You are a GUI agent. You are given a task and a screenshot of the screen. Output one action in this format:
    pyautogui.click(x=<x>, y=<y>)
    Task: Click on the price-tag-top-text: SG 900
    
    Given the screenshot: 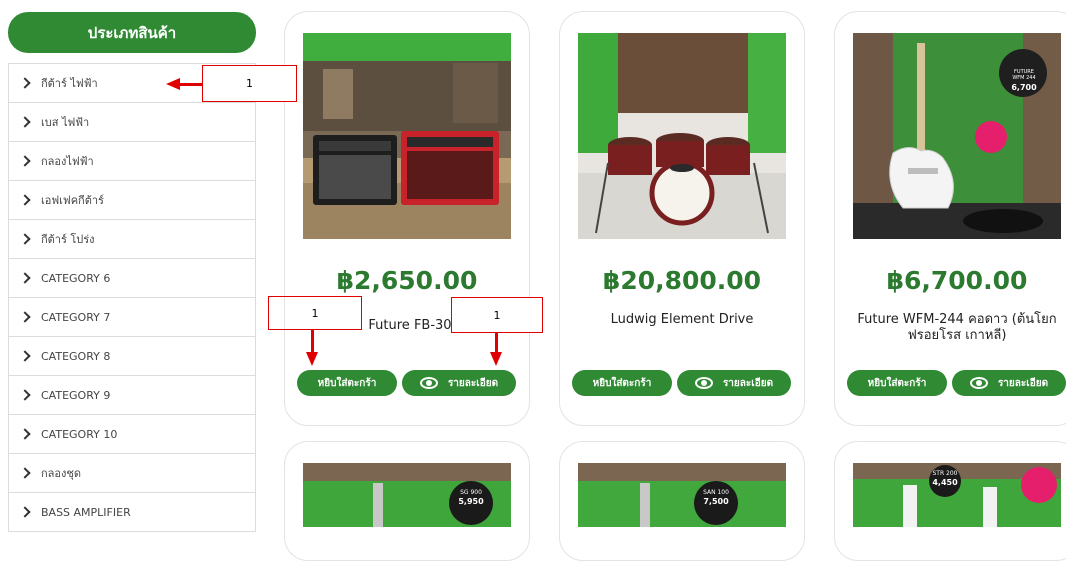 What is the action you would take?
    pyautogui.click(x=471, y=492)
    